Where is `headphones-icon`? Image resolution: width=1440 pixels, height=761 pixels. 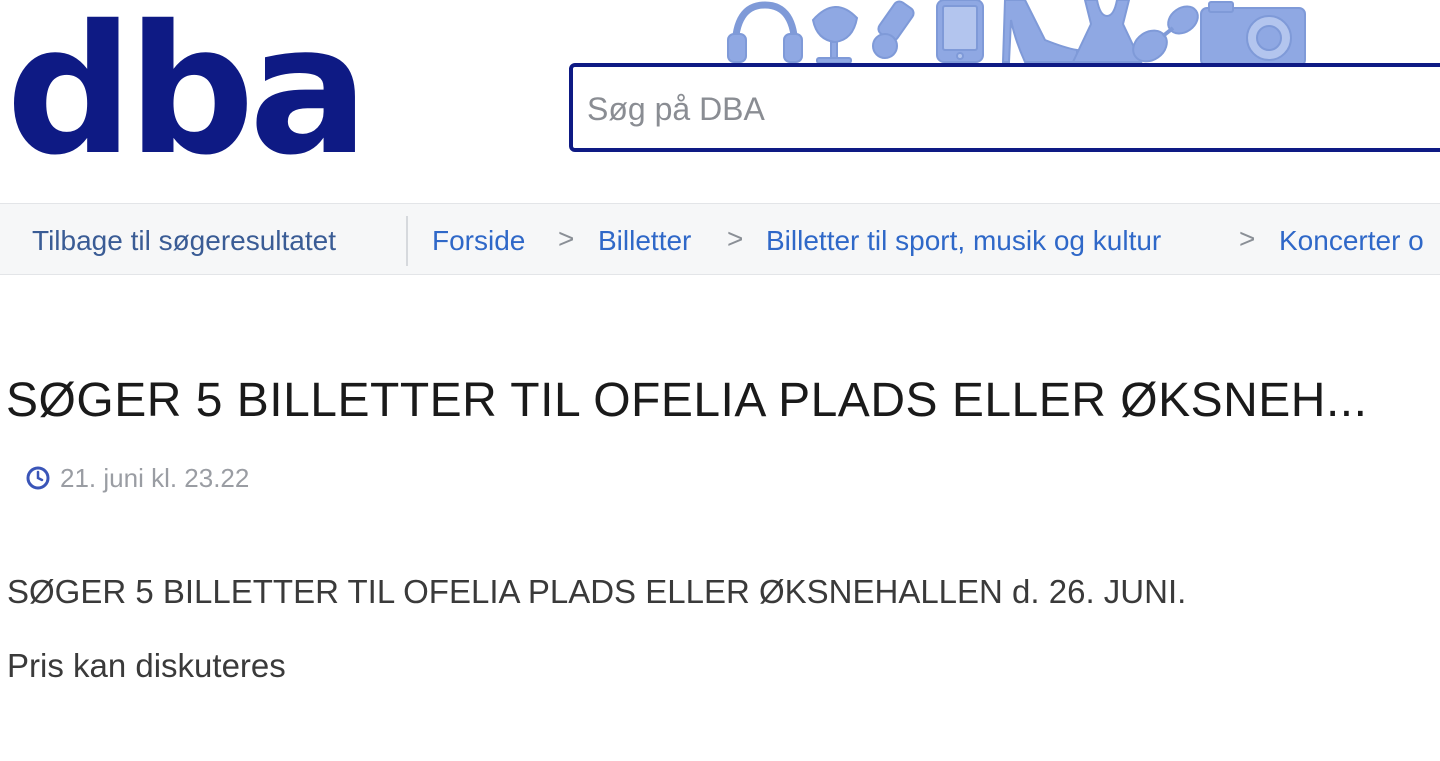
headphones-icon is located at coordinates (765, 32).